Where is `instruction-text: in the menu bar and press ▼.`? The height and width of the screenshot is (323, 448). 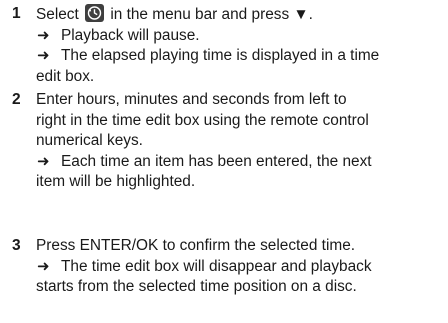
instruction-text: in the menu bar and press ▼. is located at coordinates (209, 14).